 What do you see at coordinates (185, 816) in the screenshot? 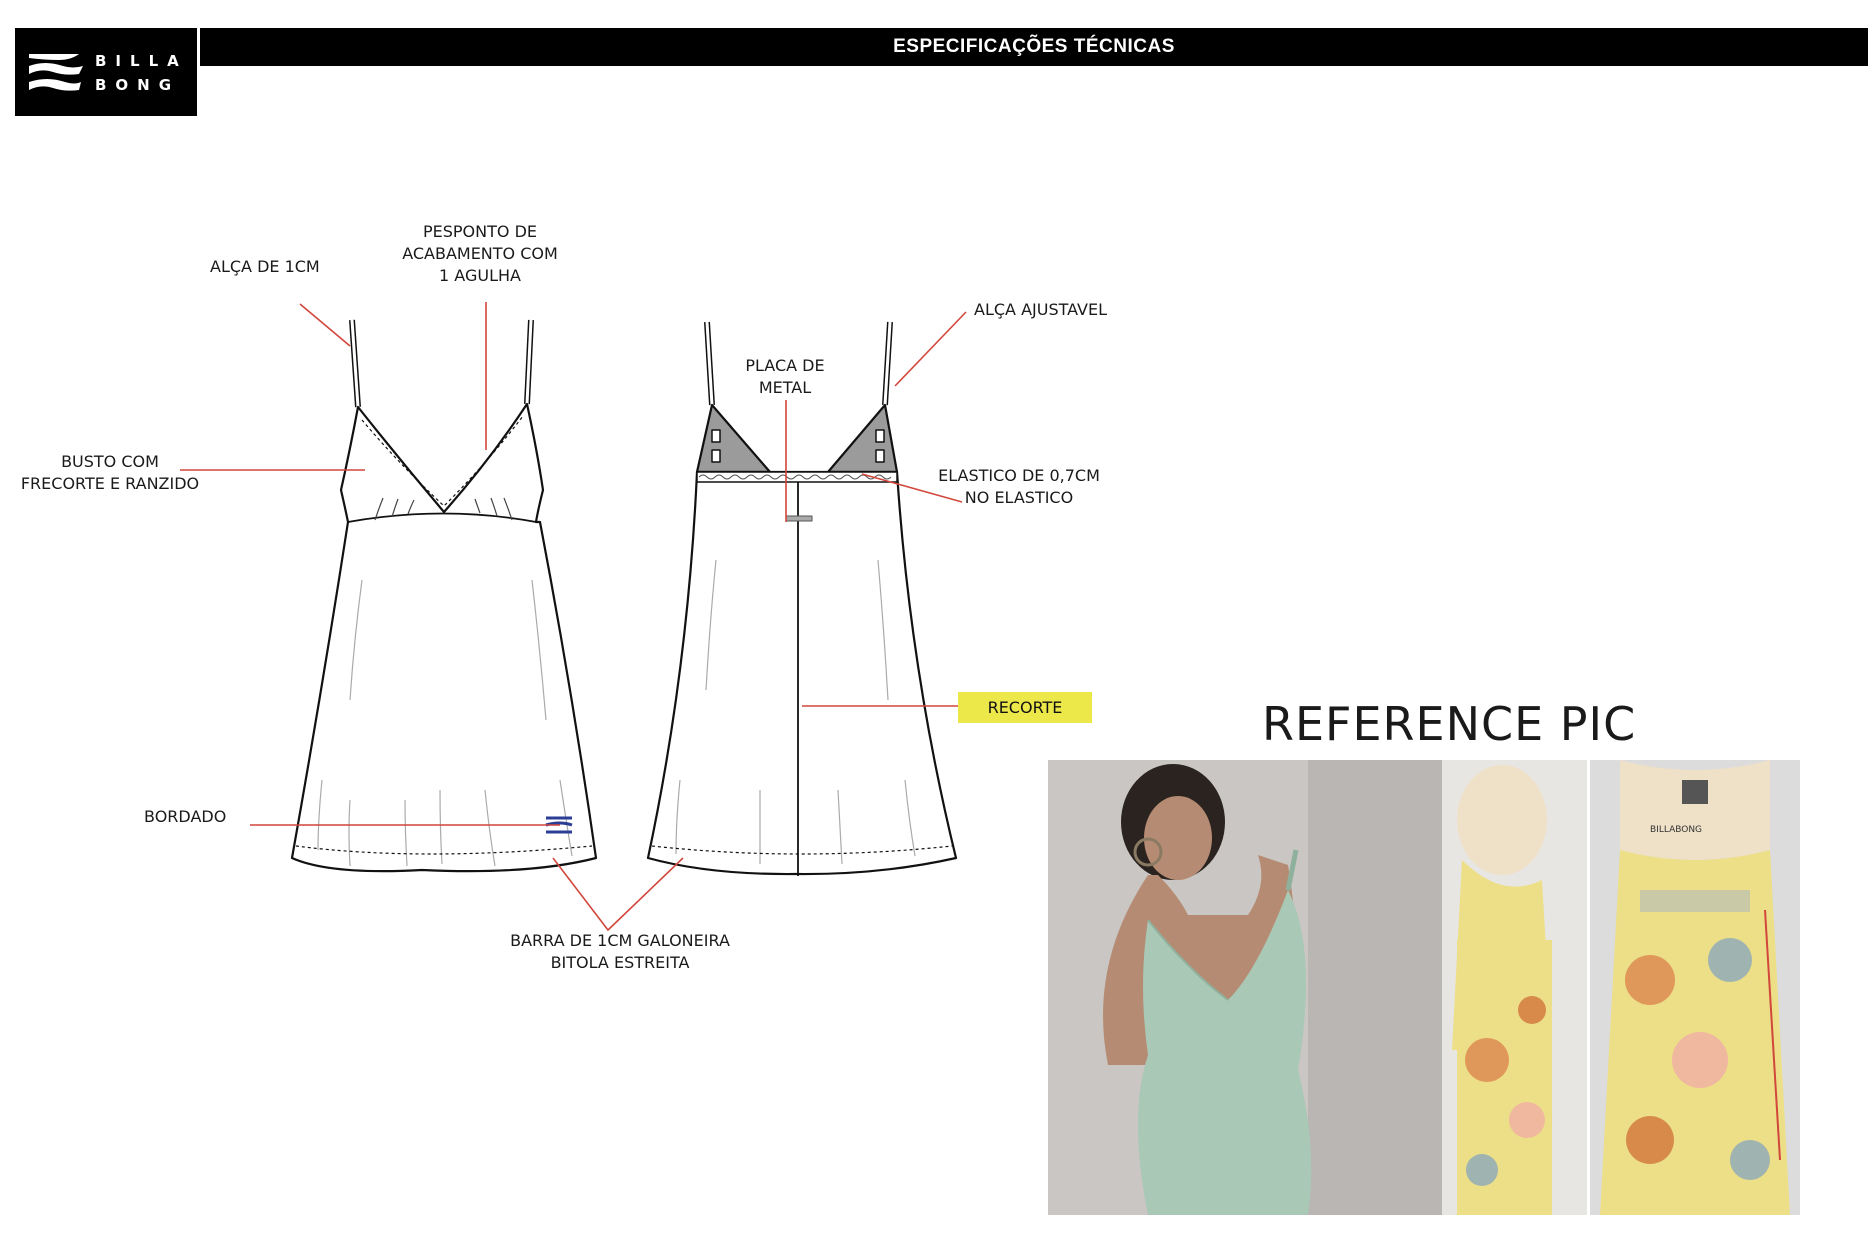
I see `label-bordado: BORDADO` at bounding box center [185, 816].